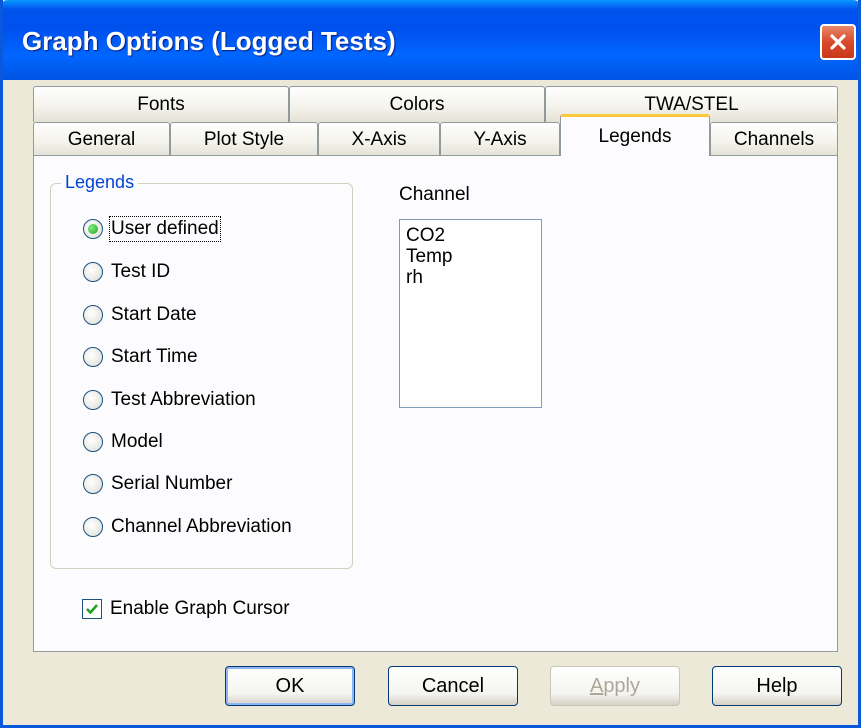  I want to click on apply-button: Apply, so click(615, 686).